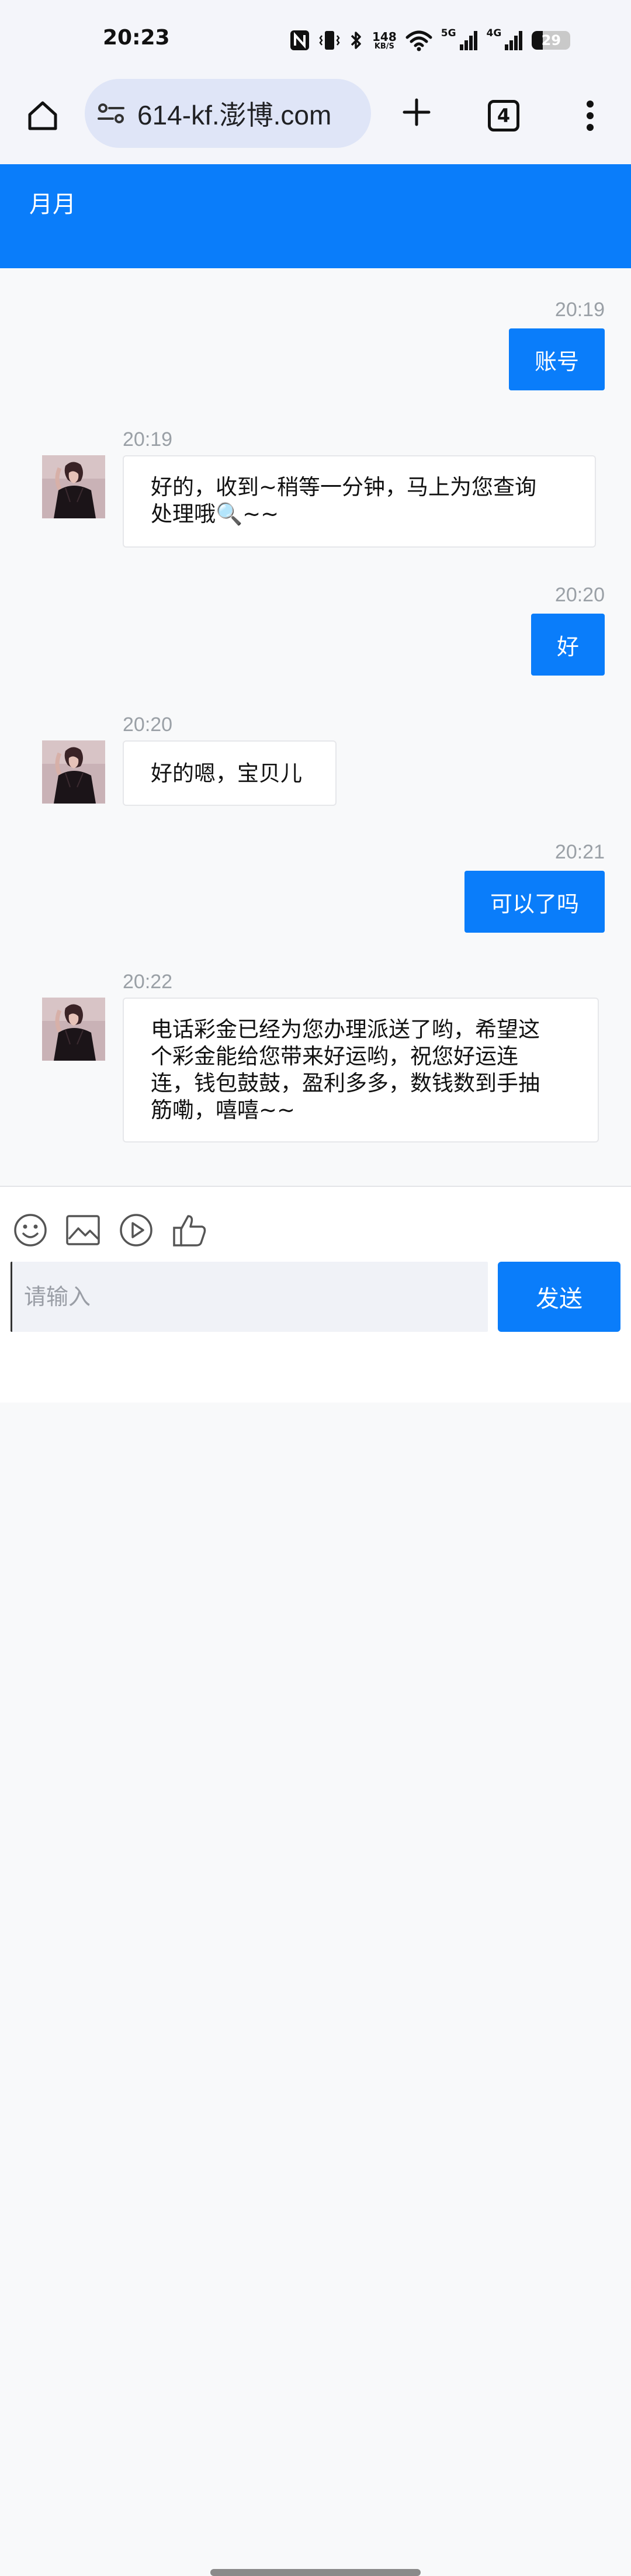 The image size is (631, 2576). What do you see at coordinates (136, 38) in the screenshot?
I see `status-time: 20:23` at bounding box center [136, 38].